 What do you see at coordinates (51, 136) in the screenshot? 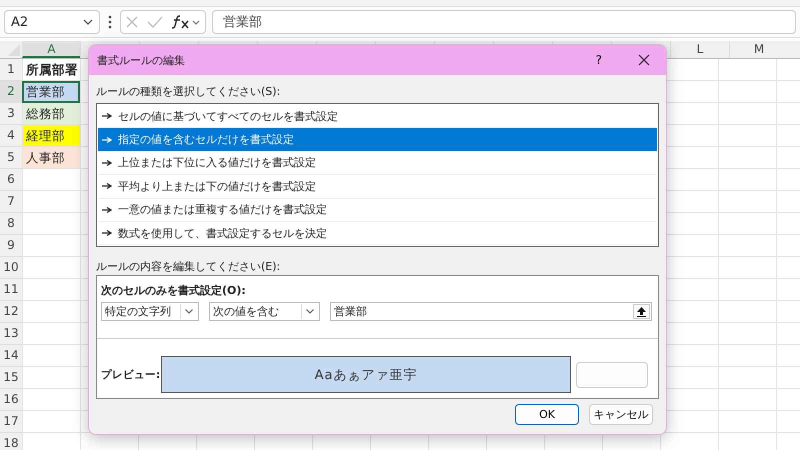
I see `table-cell: 経理部` at bounding box center [51, 136].